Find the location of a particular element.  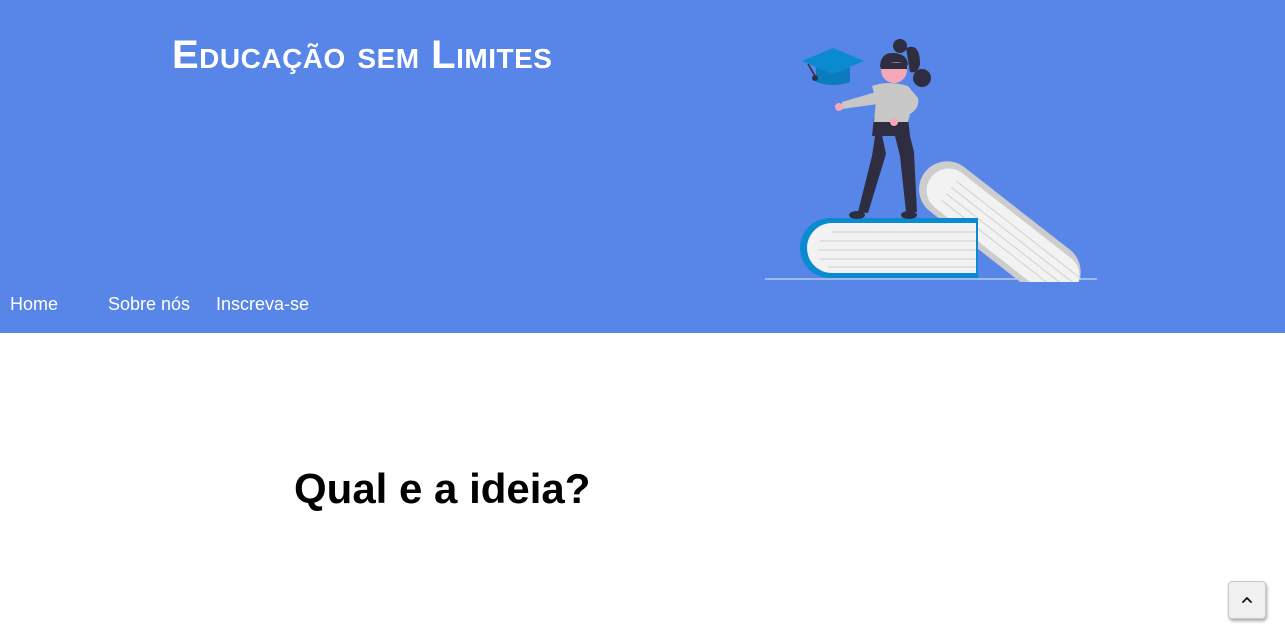

scroll-to-top-button is located at coordinates (1247, 600).